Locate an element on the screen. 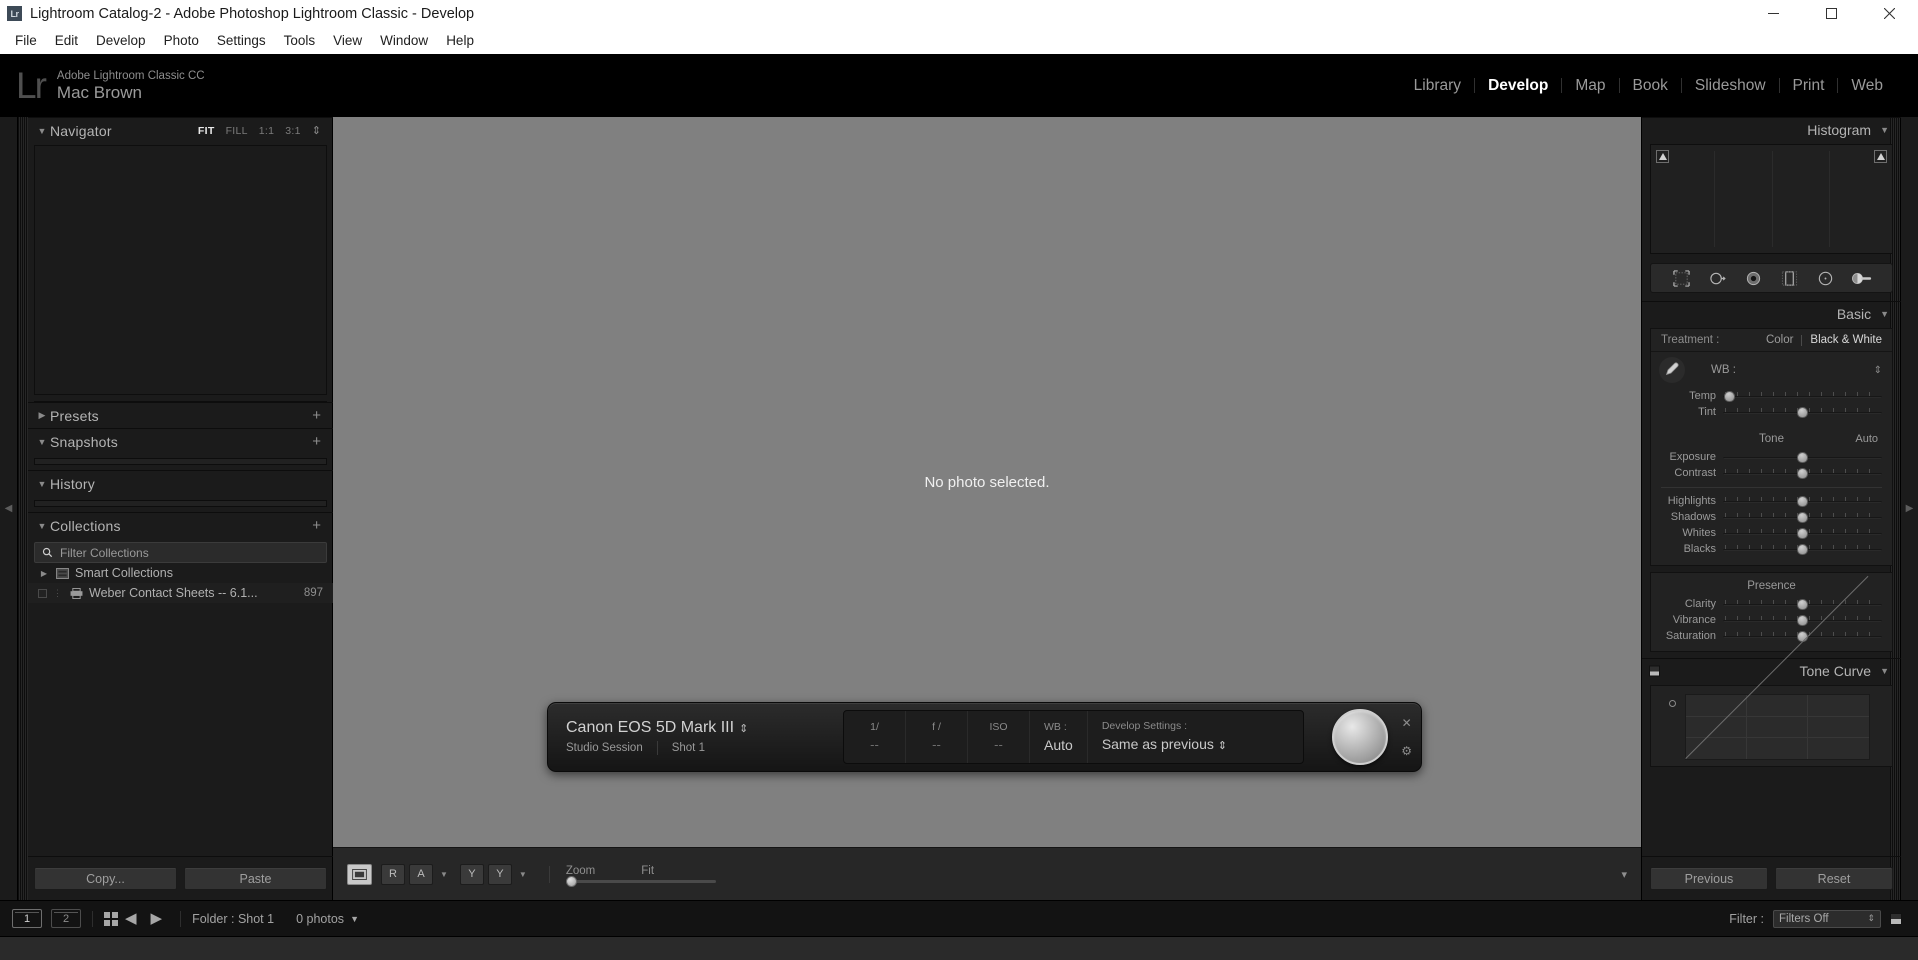  menu-window: Window is located at coordinates (404, 40).